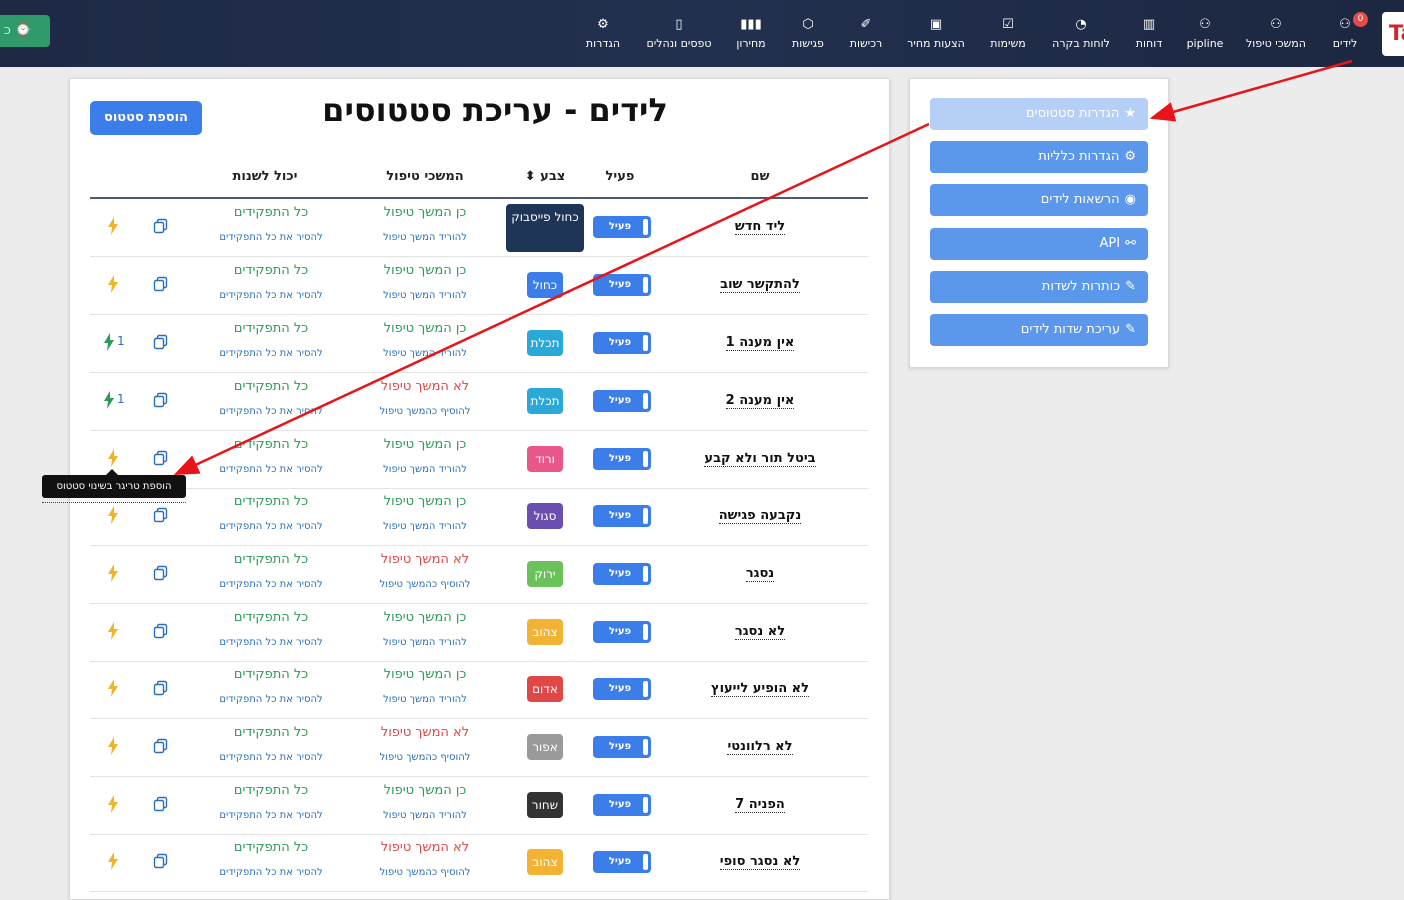 This screenshot has height=900, width=1404. What do you see at coordinates (760, 574) in the screenshot?
I see `status-name-link: נסגר` at bounding box center [760, 574].